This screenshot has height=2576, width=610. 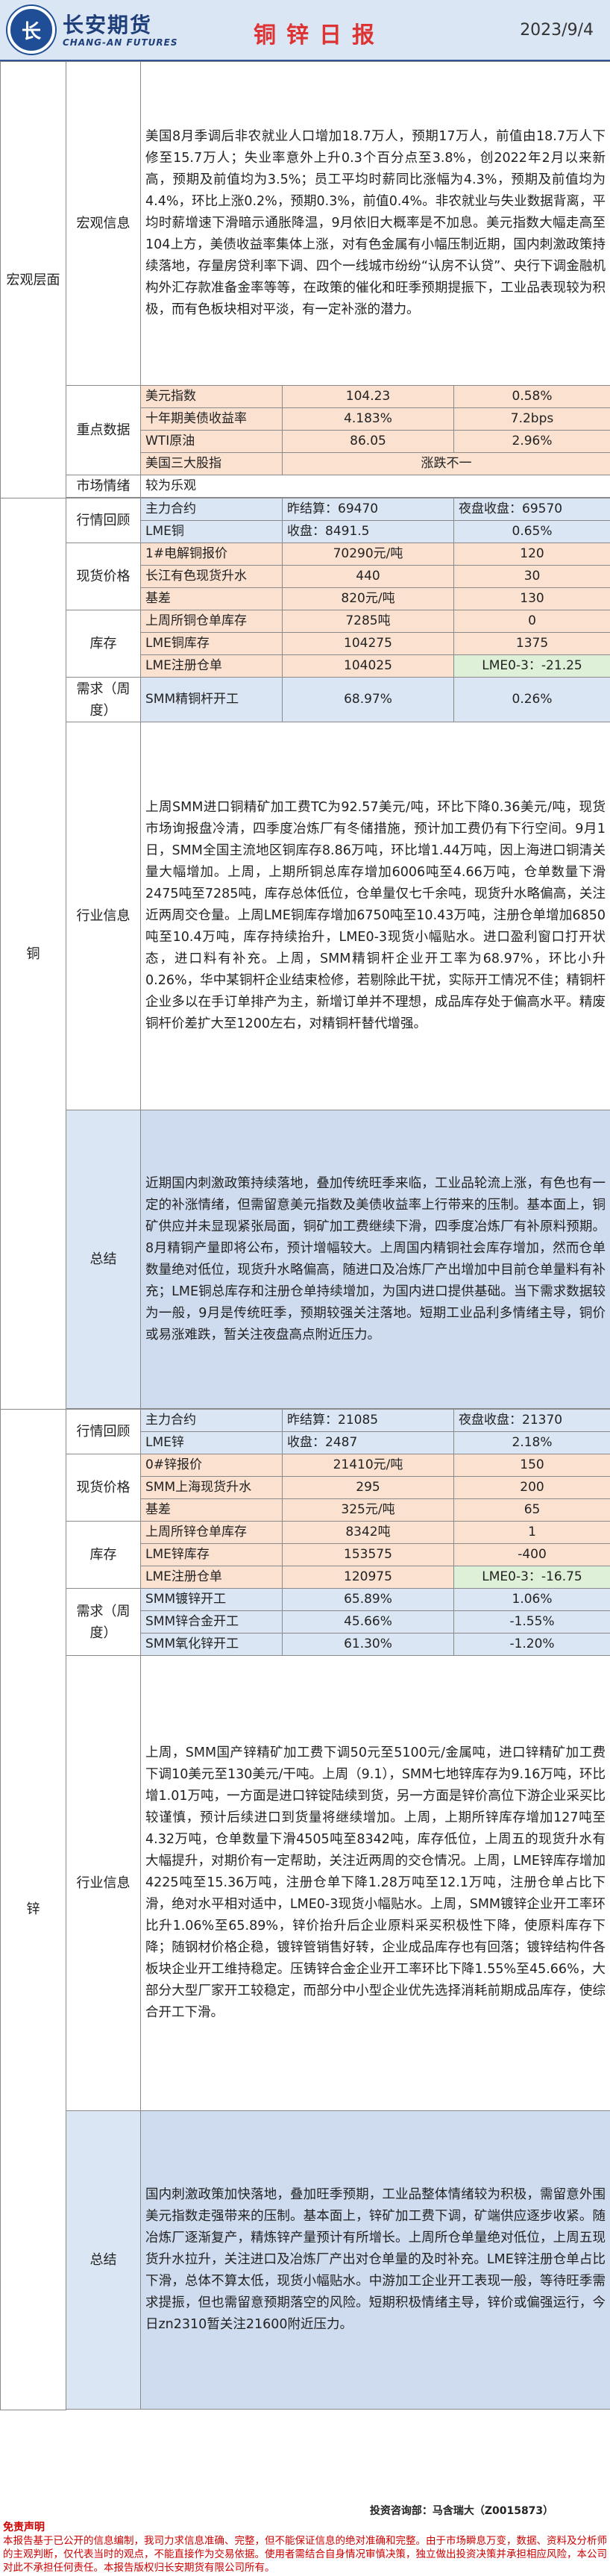 I want to click on row-name: SMM氧化锌开工, so click(x=211, y=1644).